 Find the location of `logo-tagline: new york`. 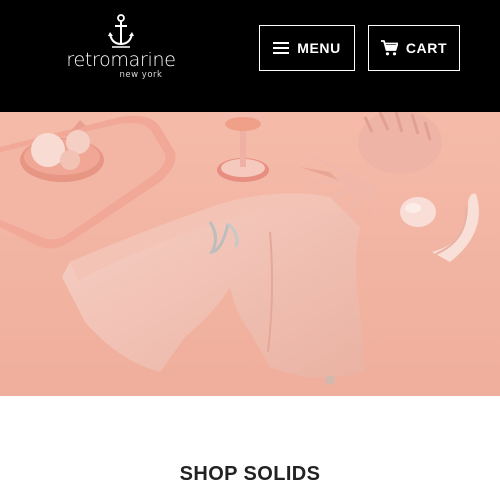

logo-tagline: new york is located at coordinates (141, 75).